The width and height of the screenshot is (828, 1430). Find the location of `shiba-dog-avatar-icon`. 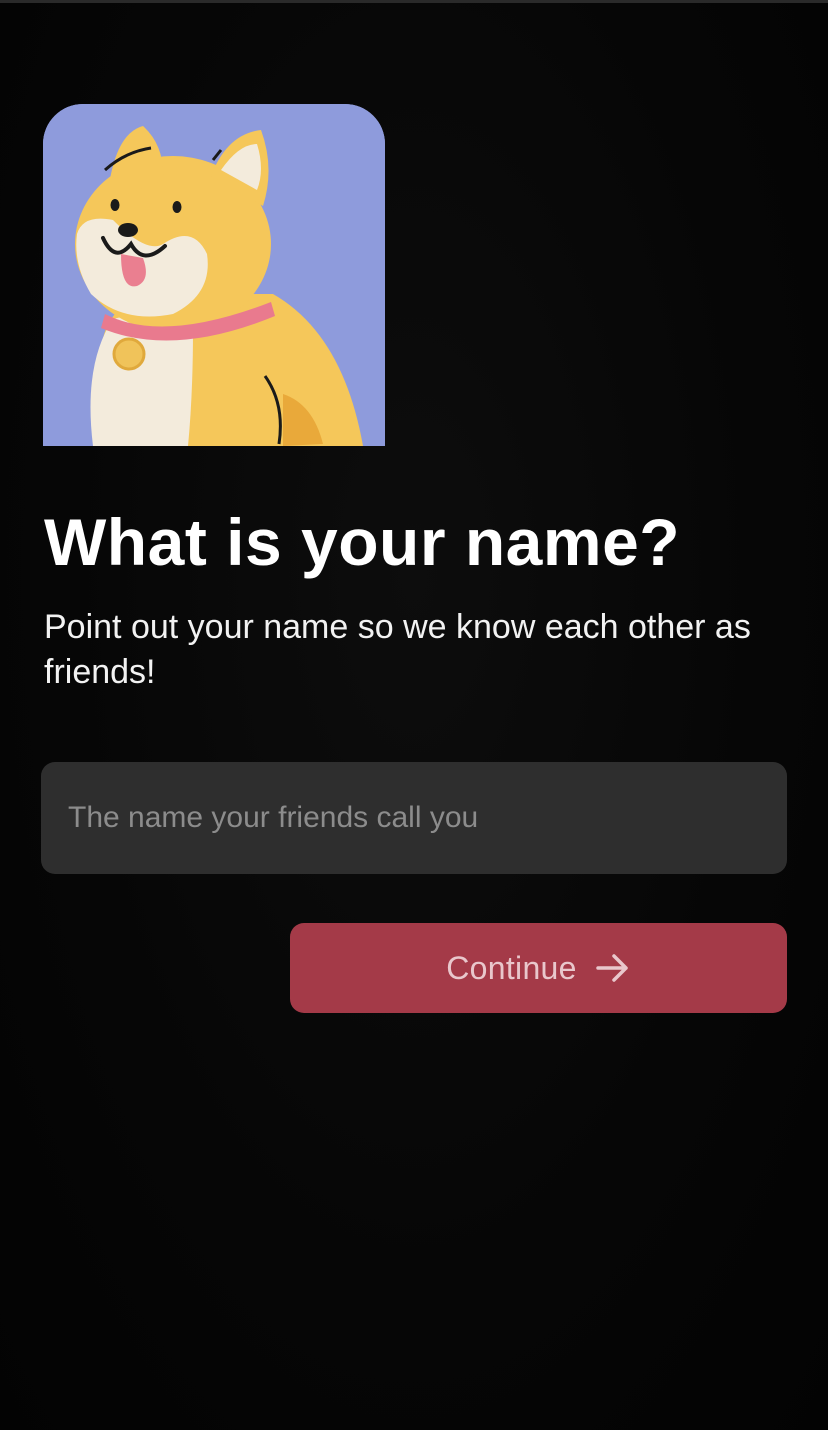

shiba-dog-avatar-icon is located at coordinates (214, 275).